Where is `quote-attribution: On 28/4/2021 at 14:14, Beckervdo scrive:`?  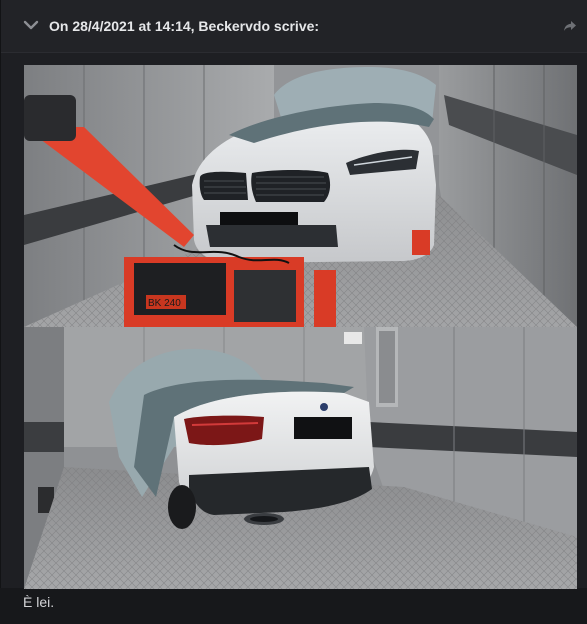
quote-attribution: On 28/4/2021 at 14:14, Beckervdo scrive: is located at coordinates (184, 26).